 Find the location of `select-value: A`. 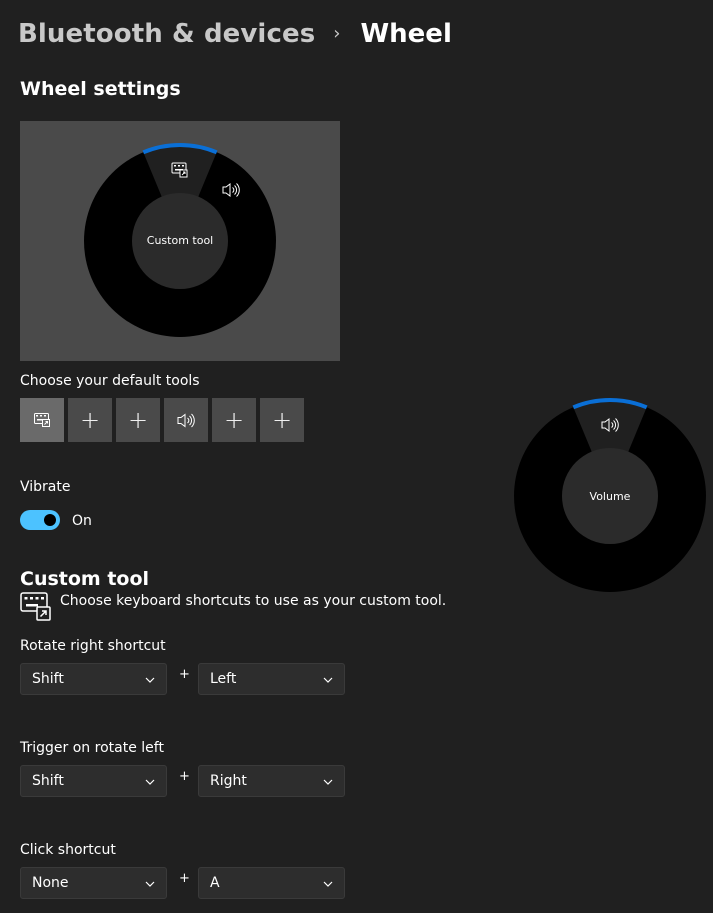

select-value: A is located at coordinates (215, 883).